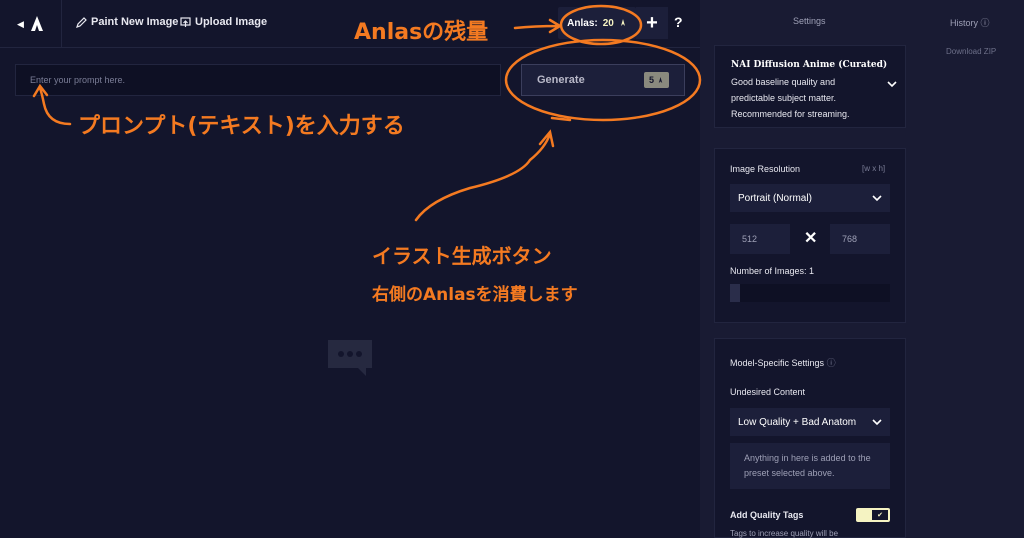 The height and width of the screenshot is (538, 1024). I want to click on prompt-input: Enter your prompt here., so click(258, 80).